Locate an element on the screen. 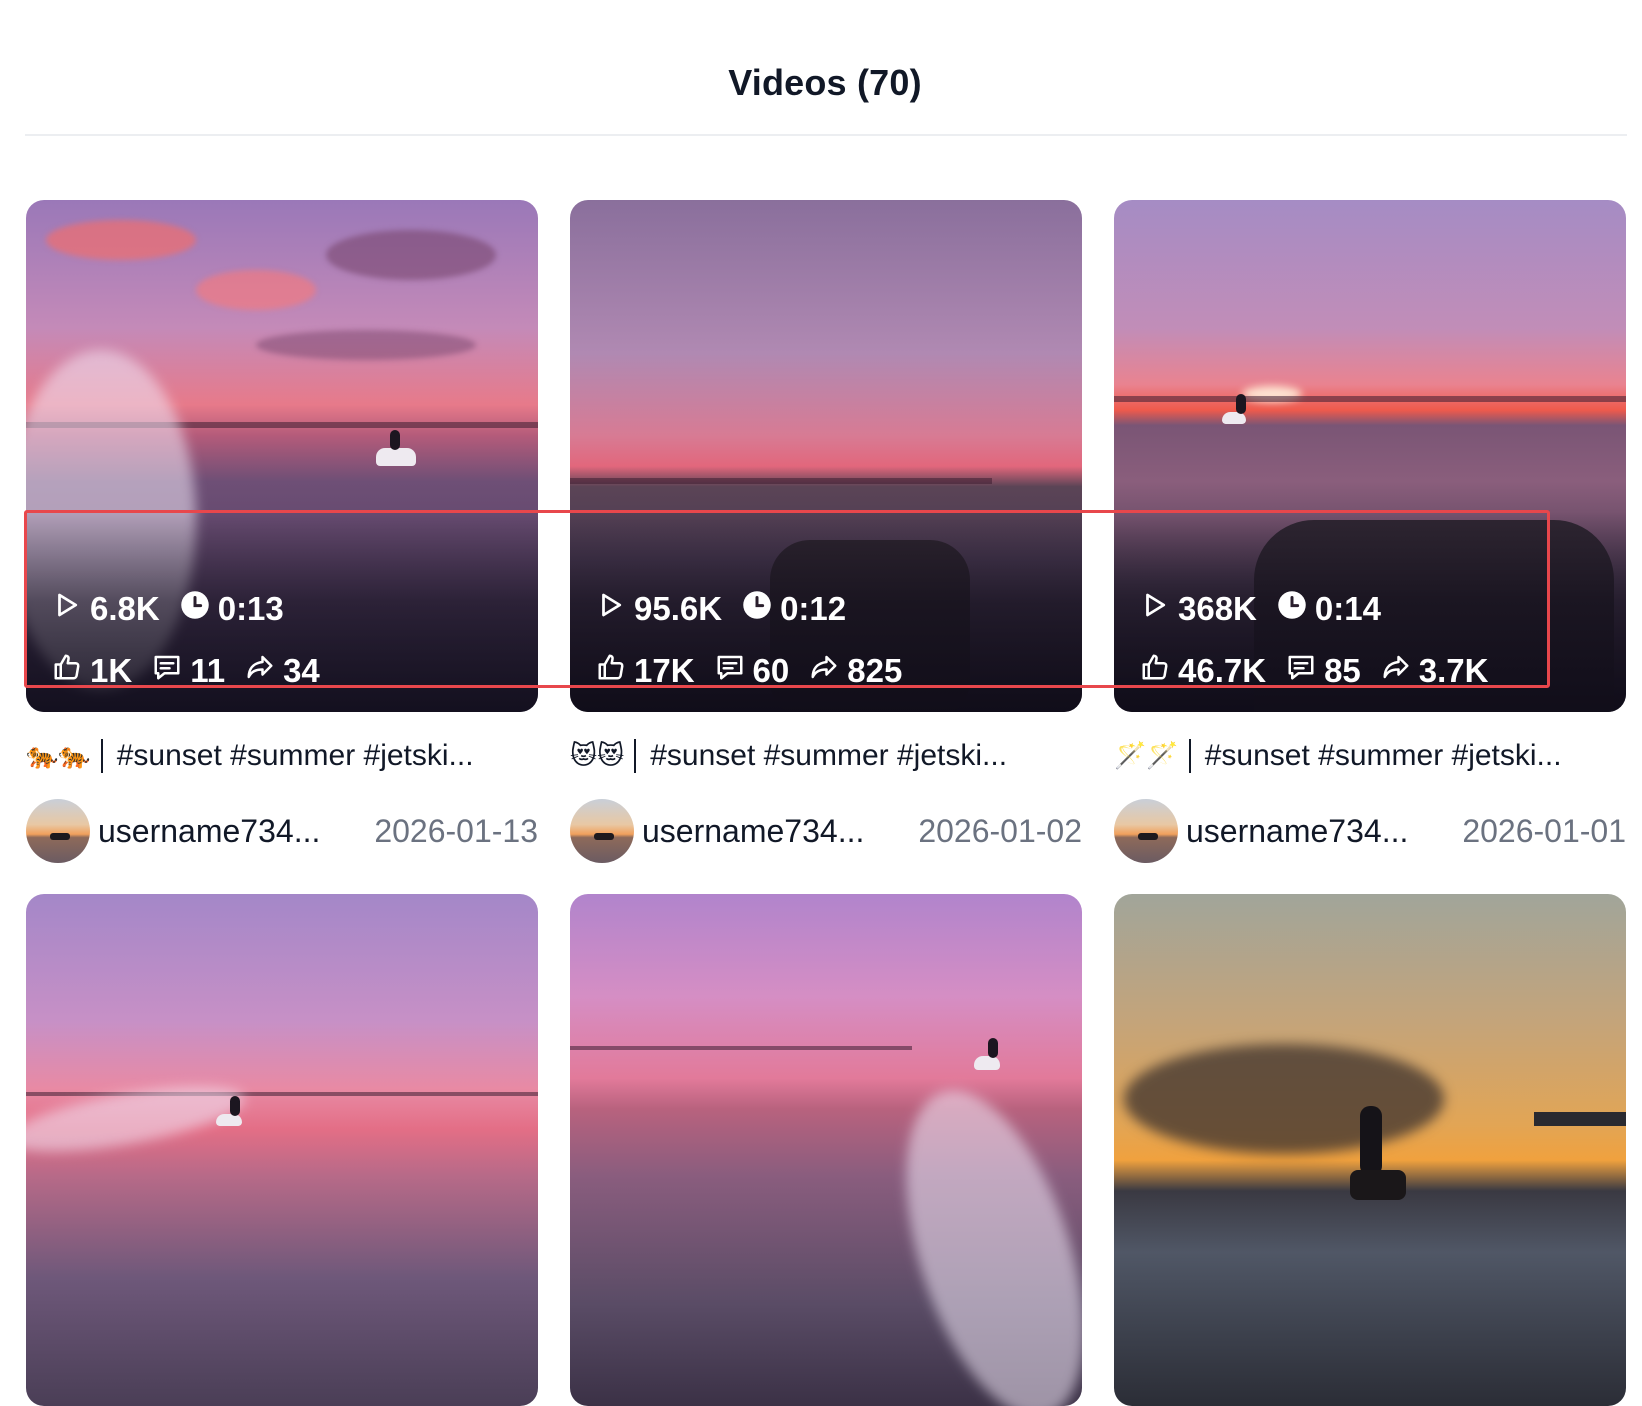 The height and width of the screenshot is (1406, 1642). likes-stat: 17K is located at coordinates (645, 671).